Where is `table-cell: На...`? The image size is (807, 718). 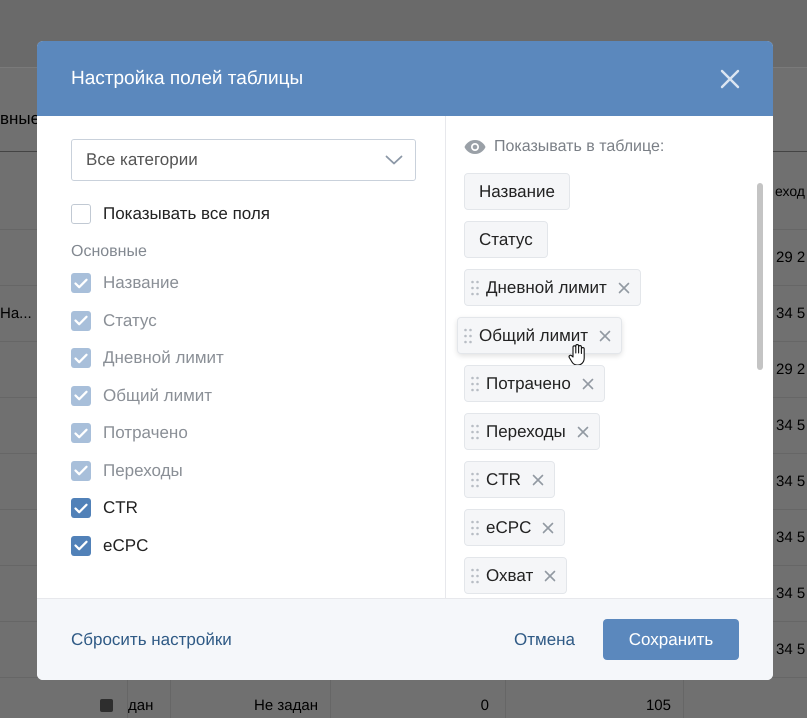
table-cell: На... is located at coordinates (16, 313).